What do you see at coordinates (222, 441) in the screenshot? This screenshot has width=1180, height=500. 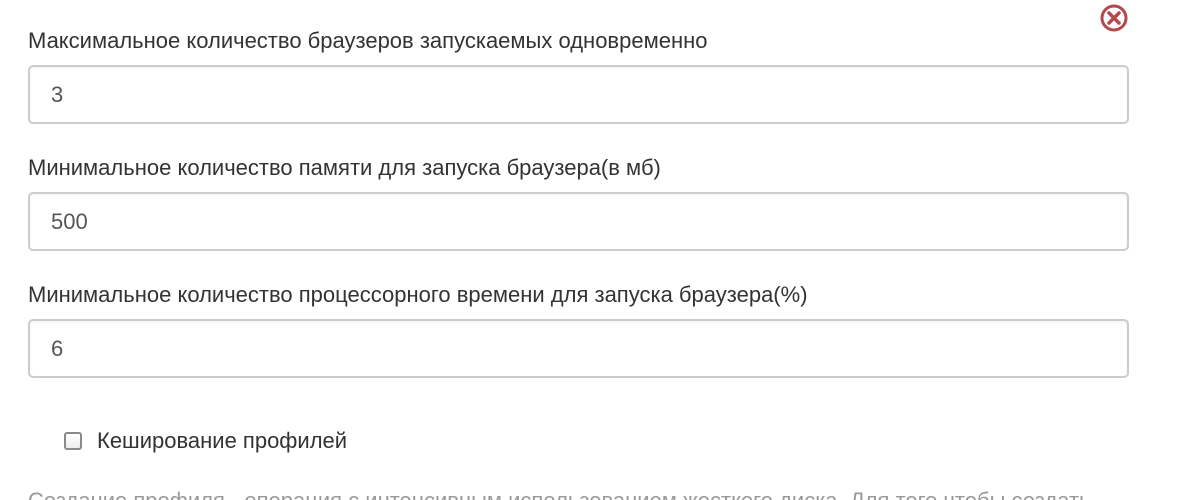 I see `profile-cache-label: Кеширование профилей` at bounding box center [222, 441].